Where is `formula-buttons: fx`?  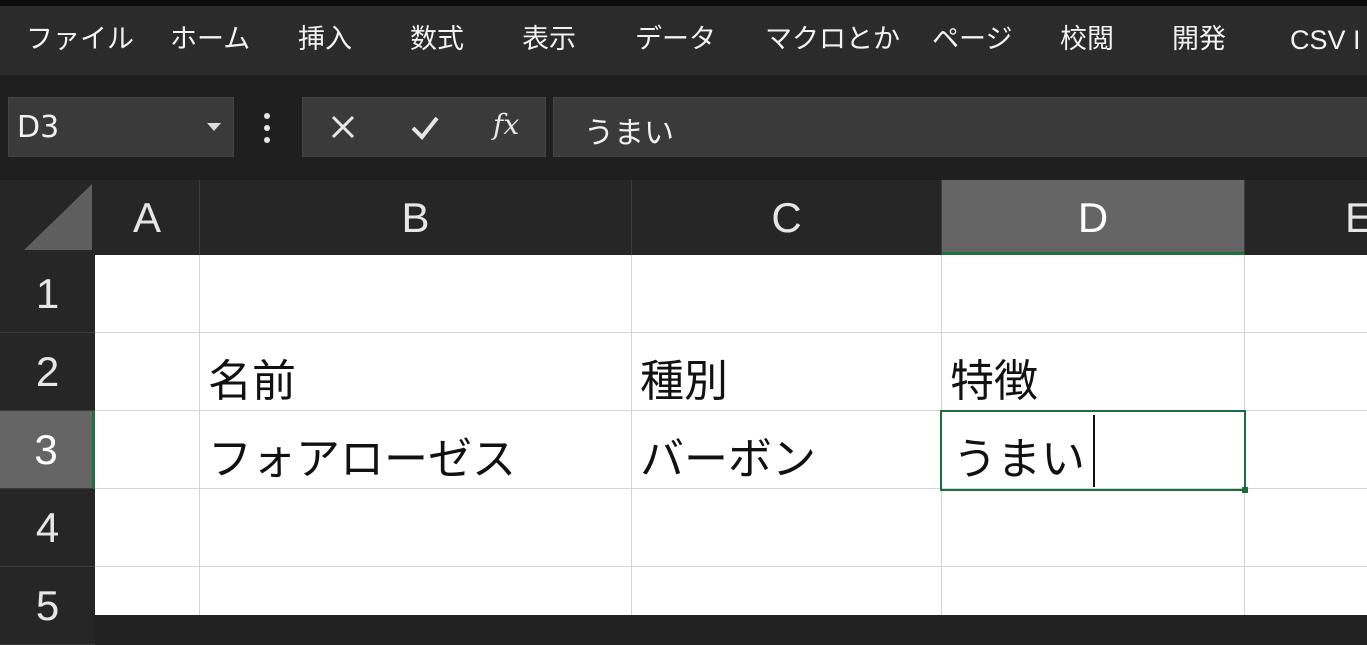
formula-buttons: fx is located at coordinates (424, 127).